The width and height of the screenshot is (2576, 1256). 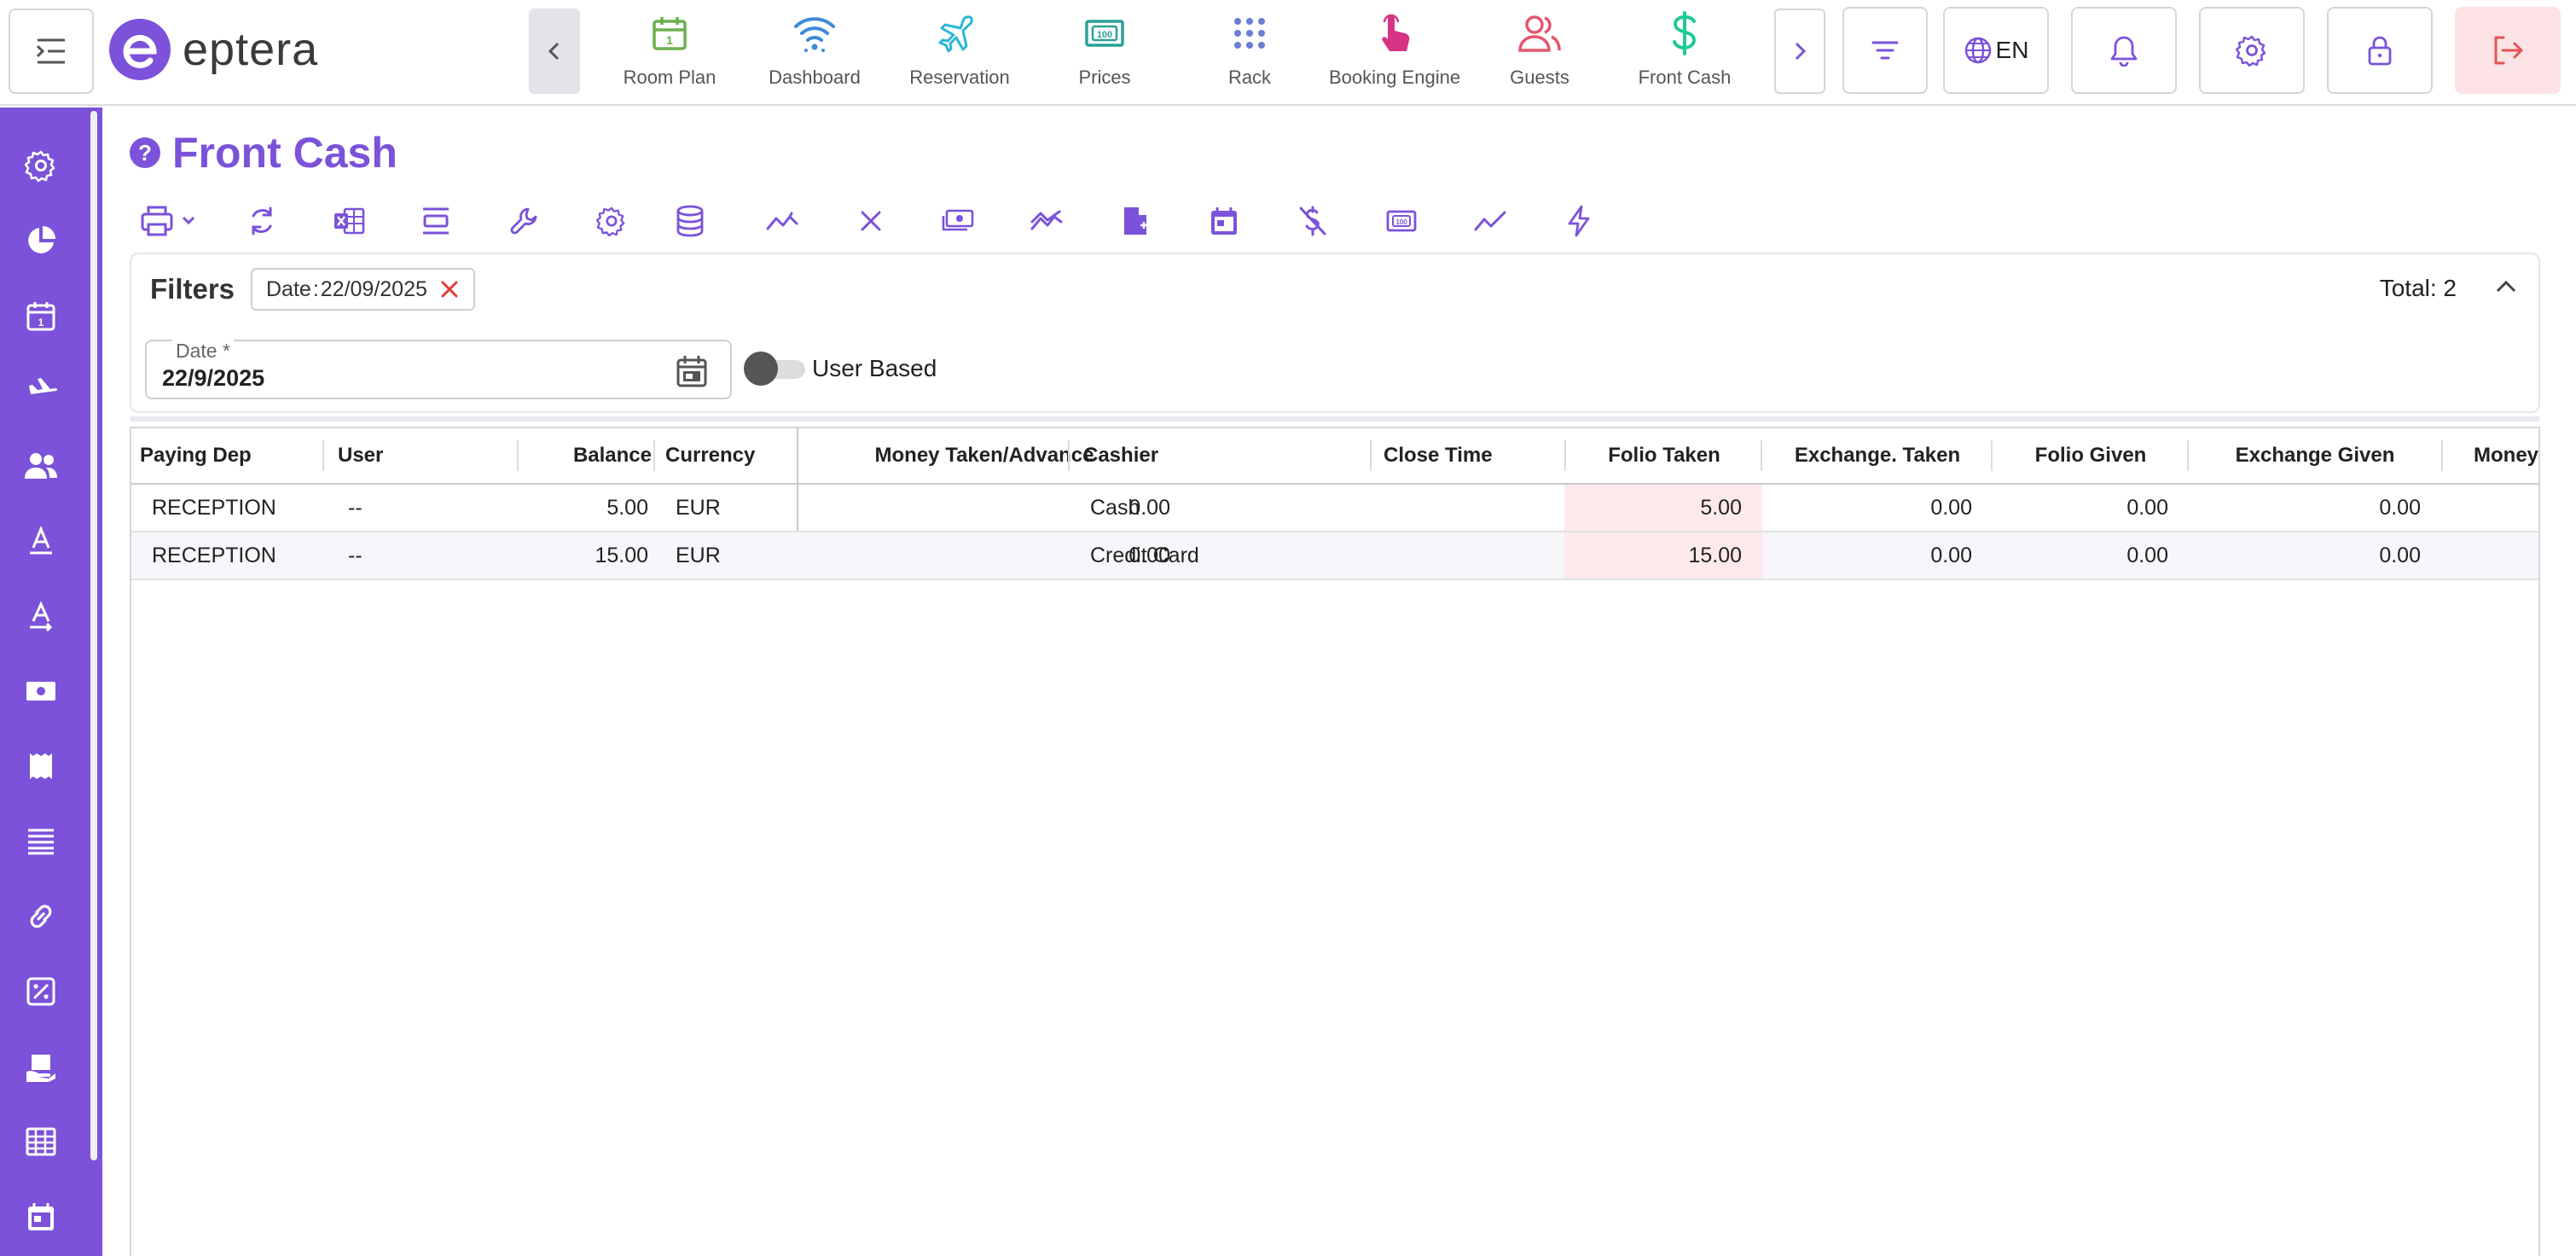 What do you see at coordinates (1438, 455) in the screenshot?
I see `column-header: Close Time` at bounding box center [1438, 455].